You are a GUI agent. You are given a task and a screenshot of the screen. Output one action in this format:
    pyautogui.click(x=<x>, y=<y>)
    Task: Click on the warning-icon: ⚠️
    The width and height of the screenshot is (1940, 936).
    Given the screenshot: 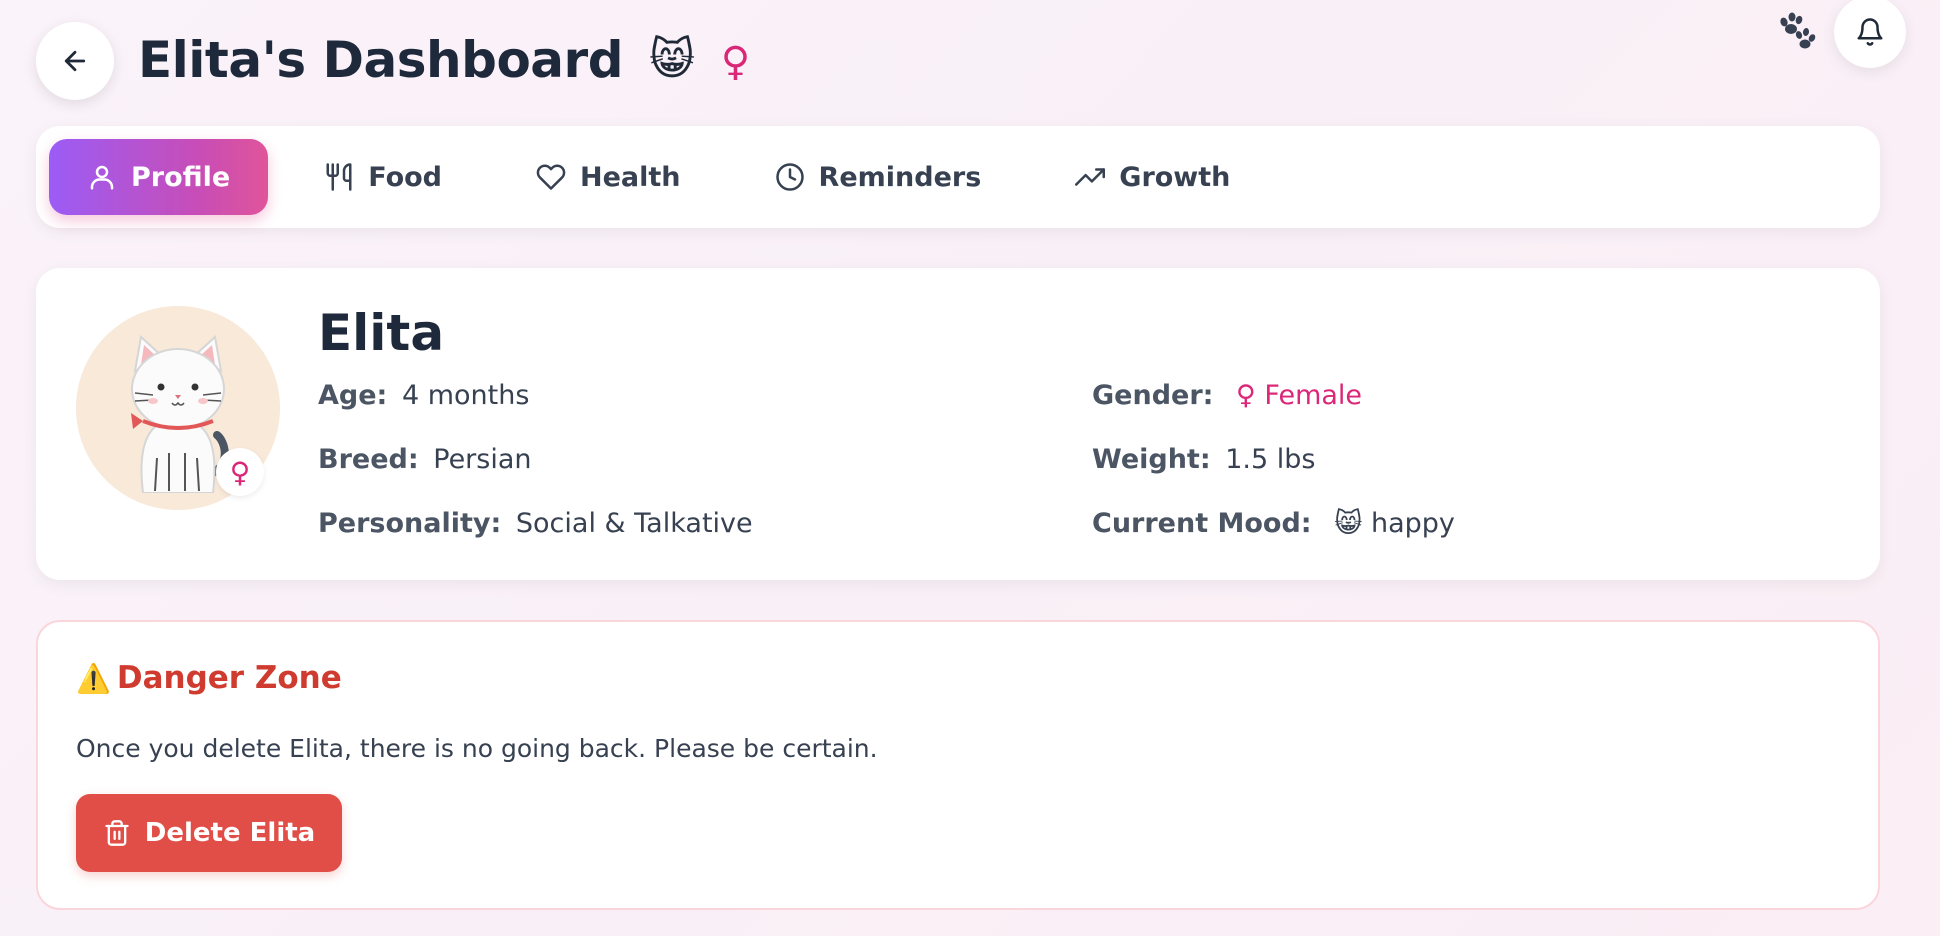 What is the action you would take?
    pyautogui.click(x=93, y=678)
    